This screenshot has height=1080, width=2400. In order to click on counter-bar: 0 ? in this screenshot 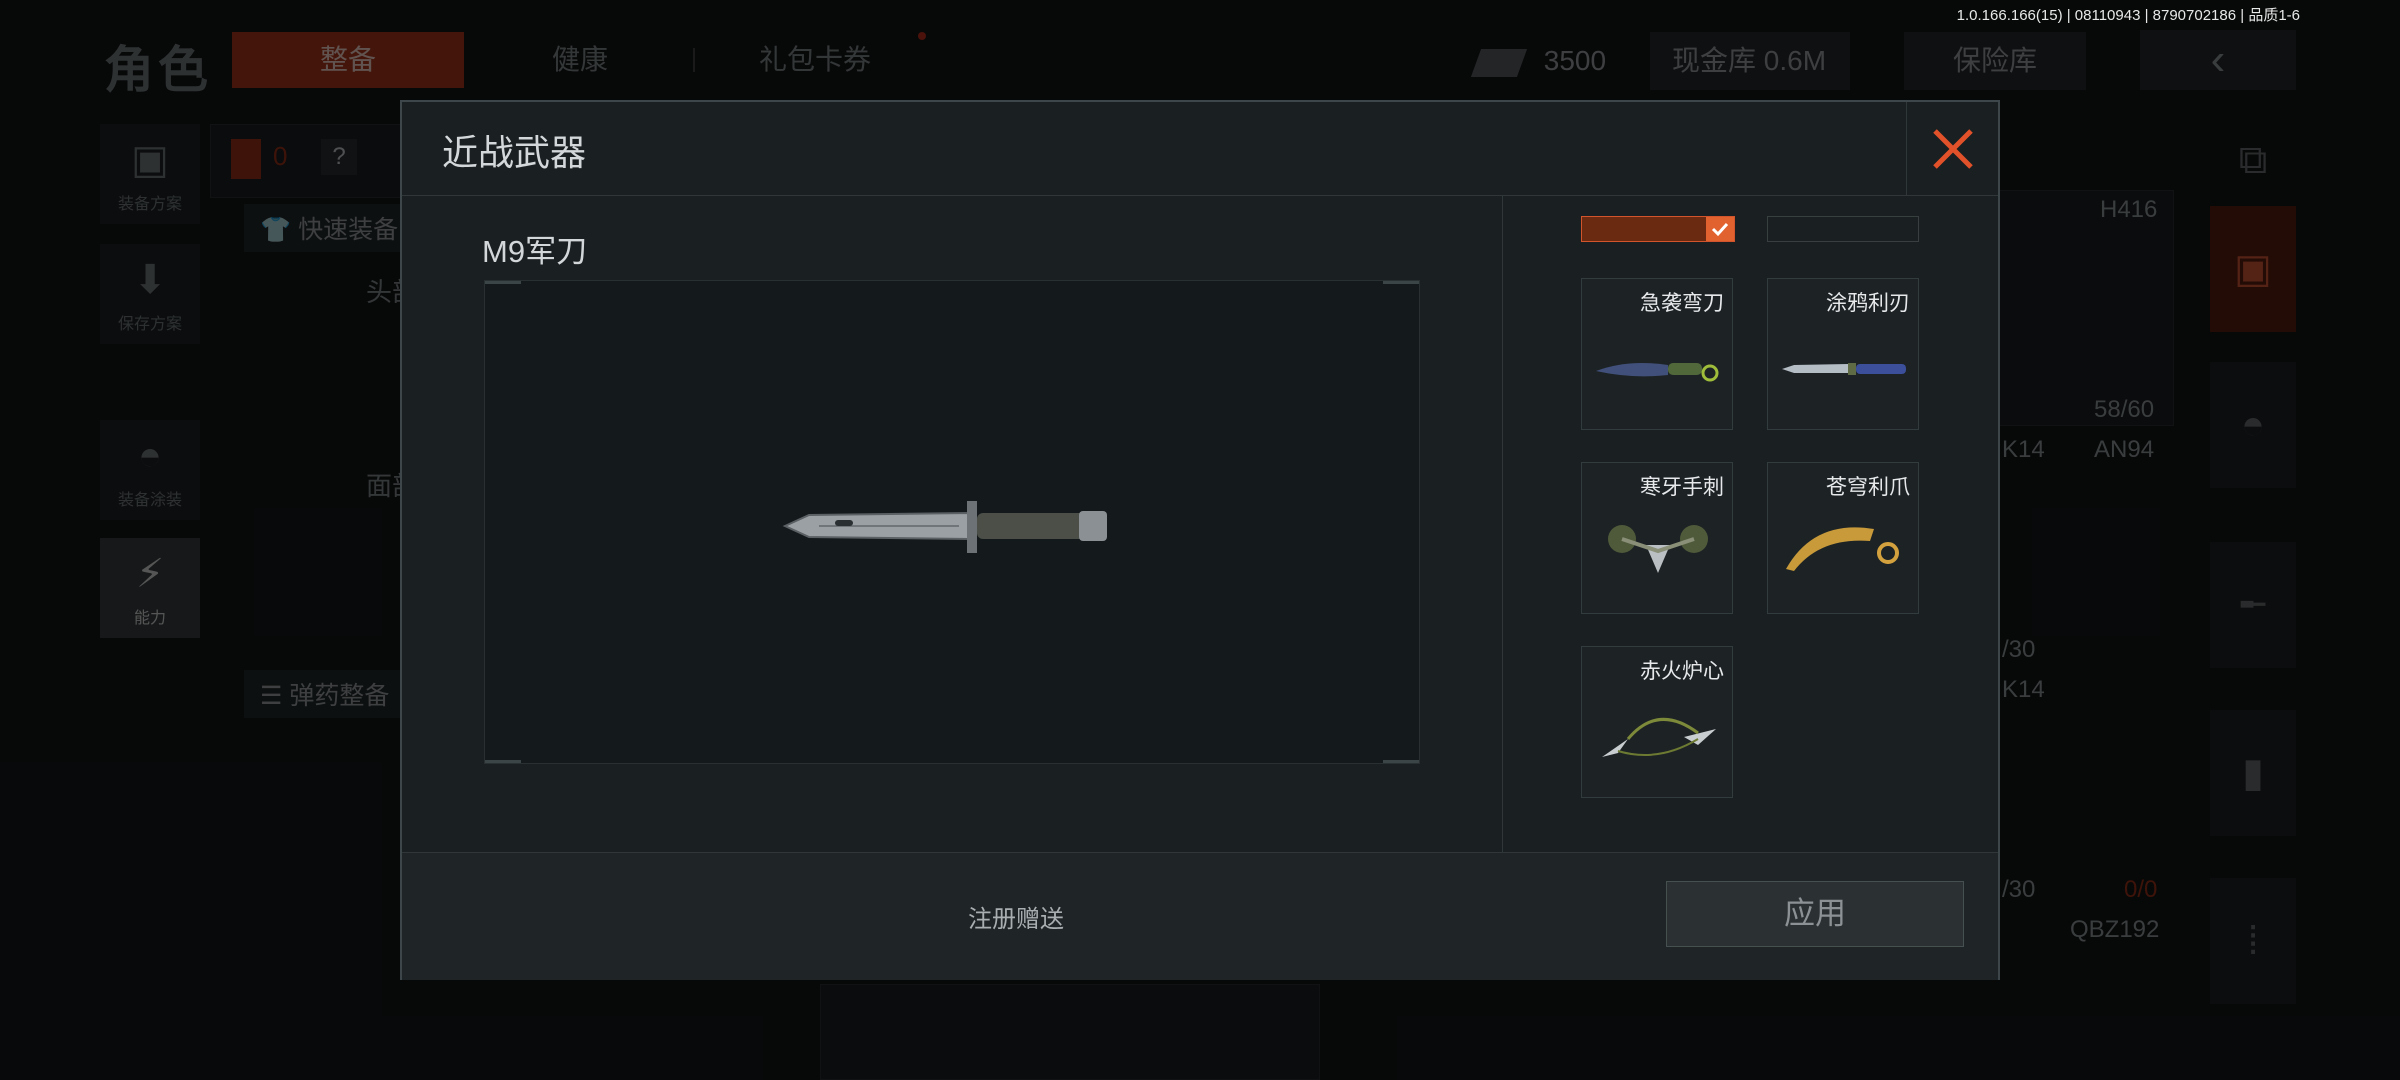, I will do `click(310, 161)`.